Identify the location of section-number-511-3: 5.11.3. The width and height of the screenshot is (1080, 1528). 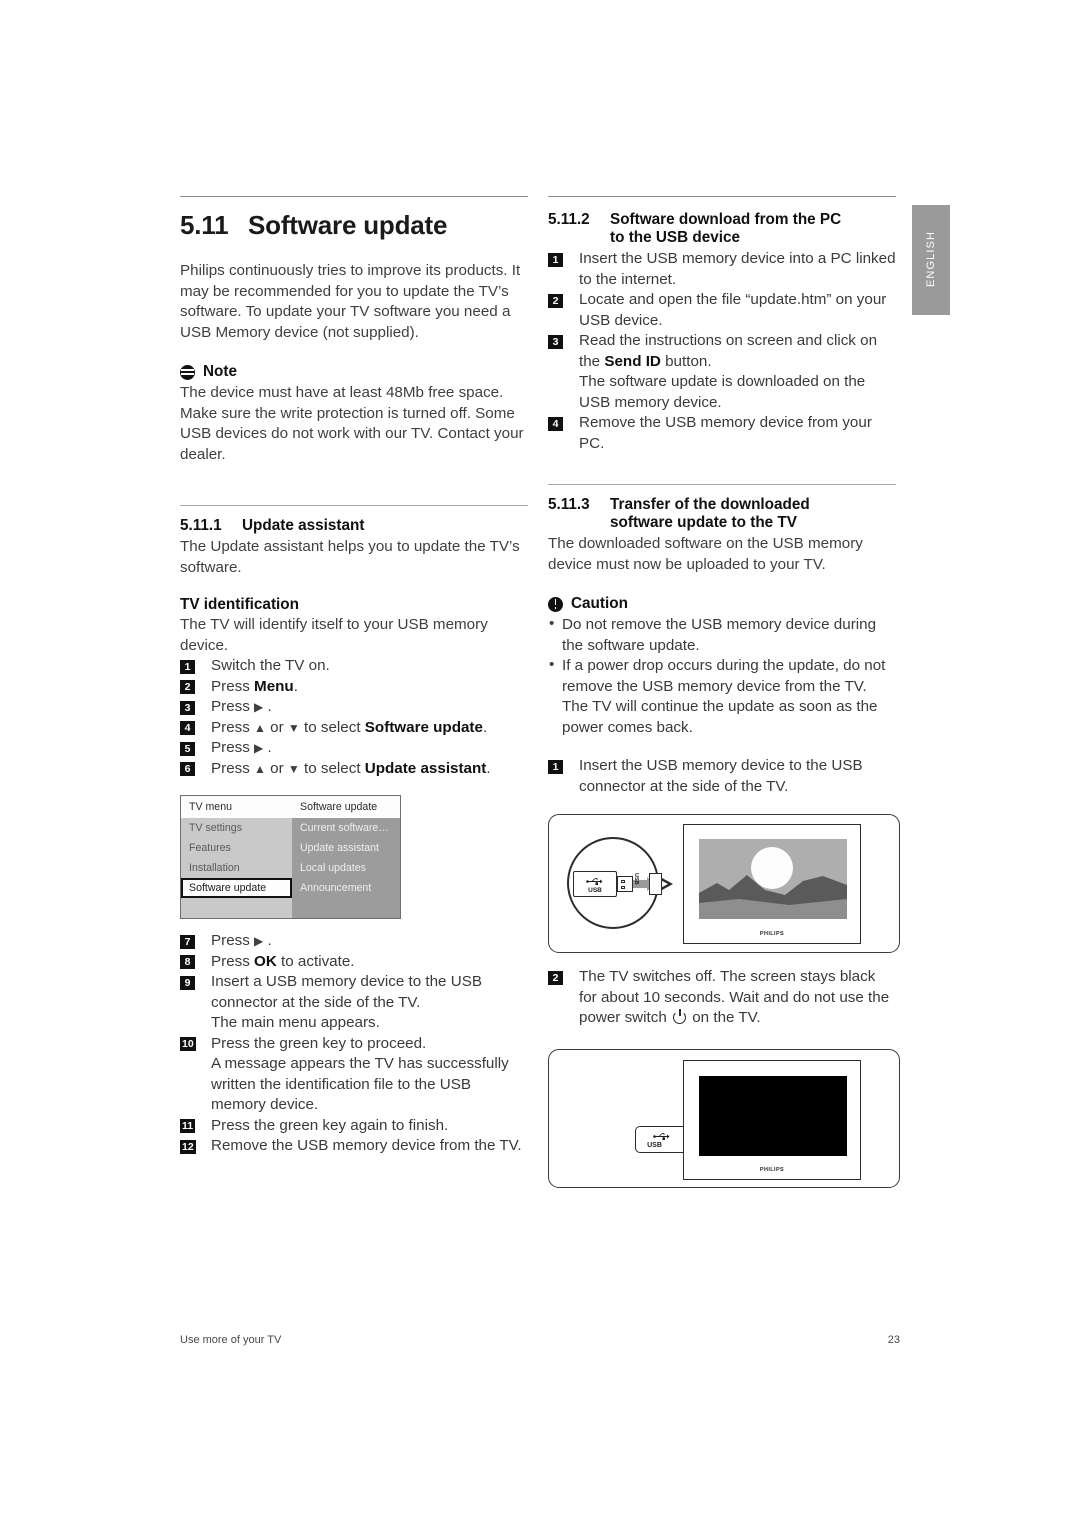
(569, 504).